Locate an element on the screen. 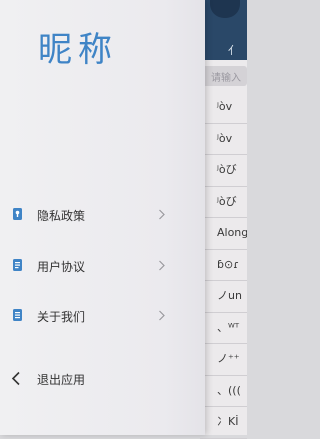 Image resolution: width=320 pixels, height=439 pixels. list-item: 、ᵂᵀ is located at coordinates (223, 328).